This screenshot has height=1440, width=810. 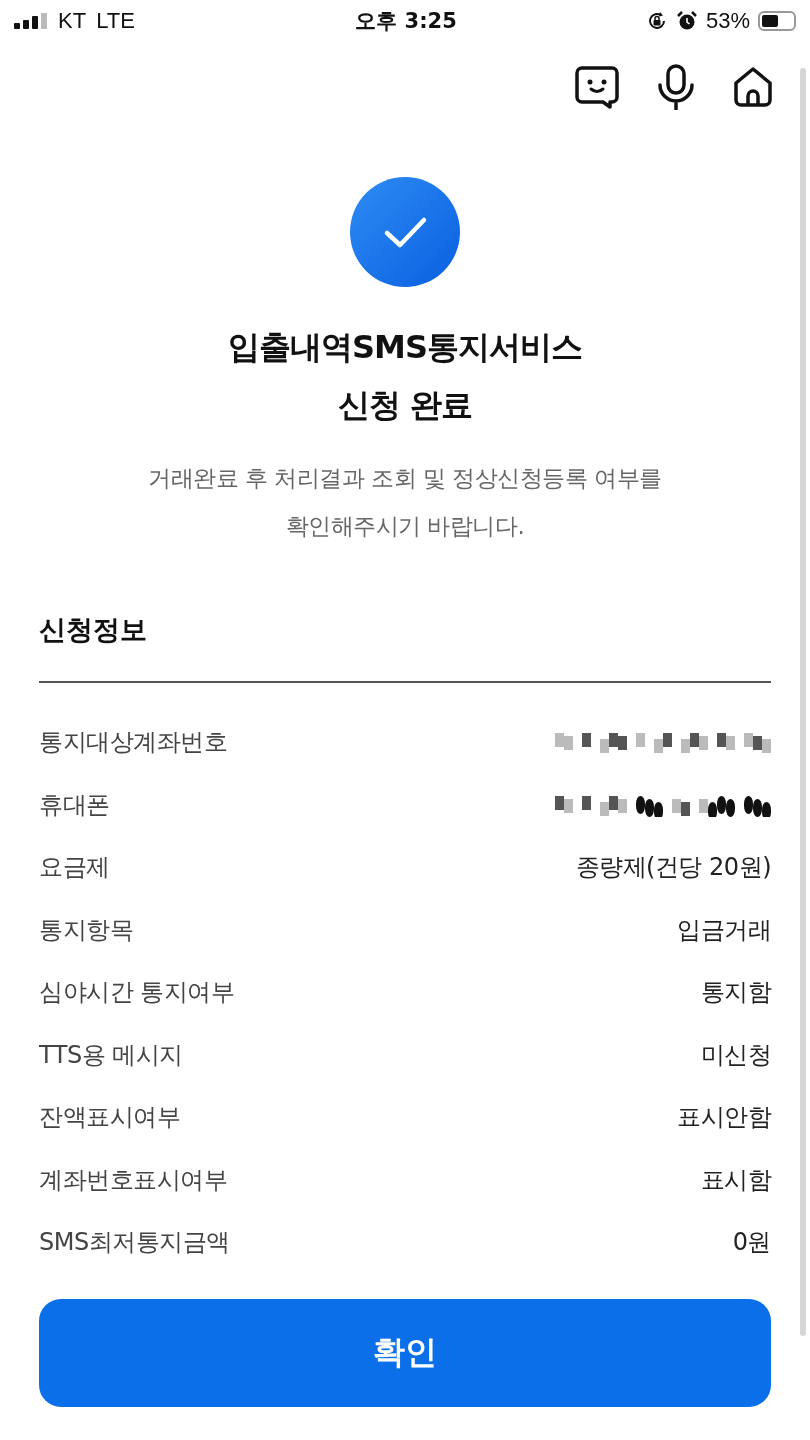 What do you see at coordinates (597, 87) in the screenshot?
I see `chat-bot-icon` at bounding box center [597, 87].